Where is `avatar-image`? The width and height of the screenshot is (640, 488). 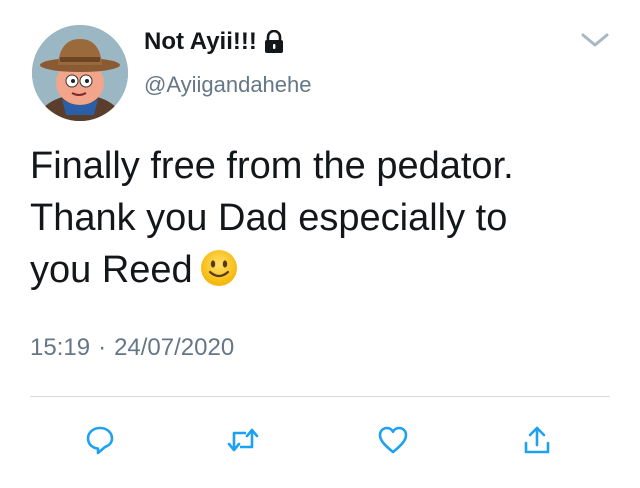
avatar-image is located at coordinates (80, 73).